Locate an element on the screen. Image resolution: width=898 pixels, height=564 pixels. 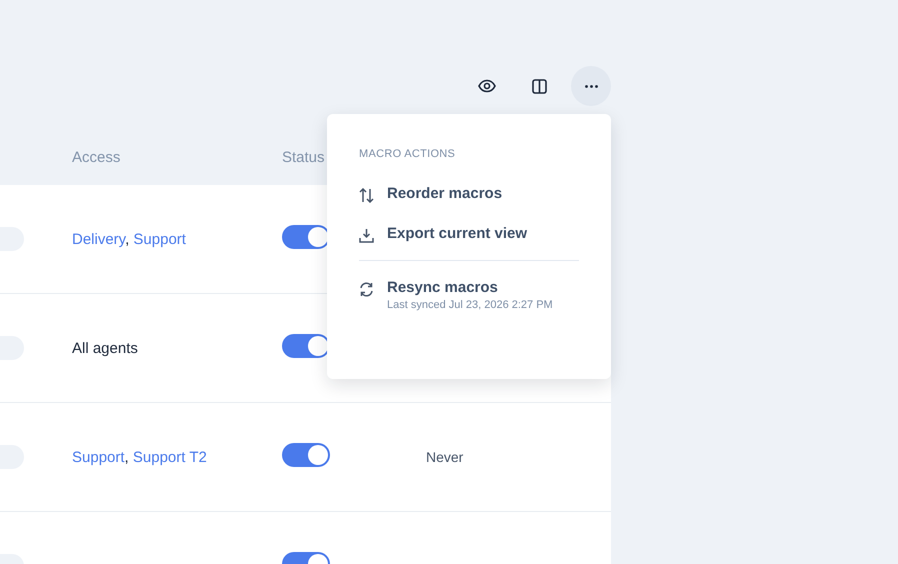
sync-icon is located at coordinates (366, 289).